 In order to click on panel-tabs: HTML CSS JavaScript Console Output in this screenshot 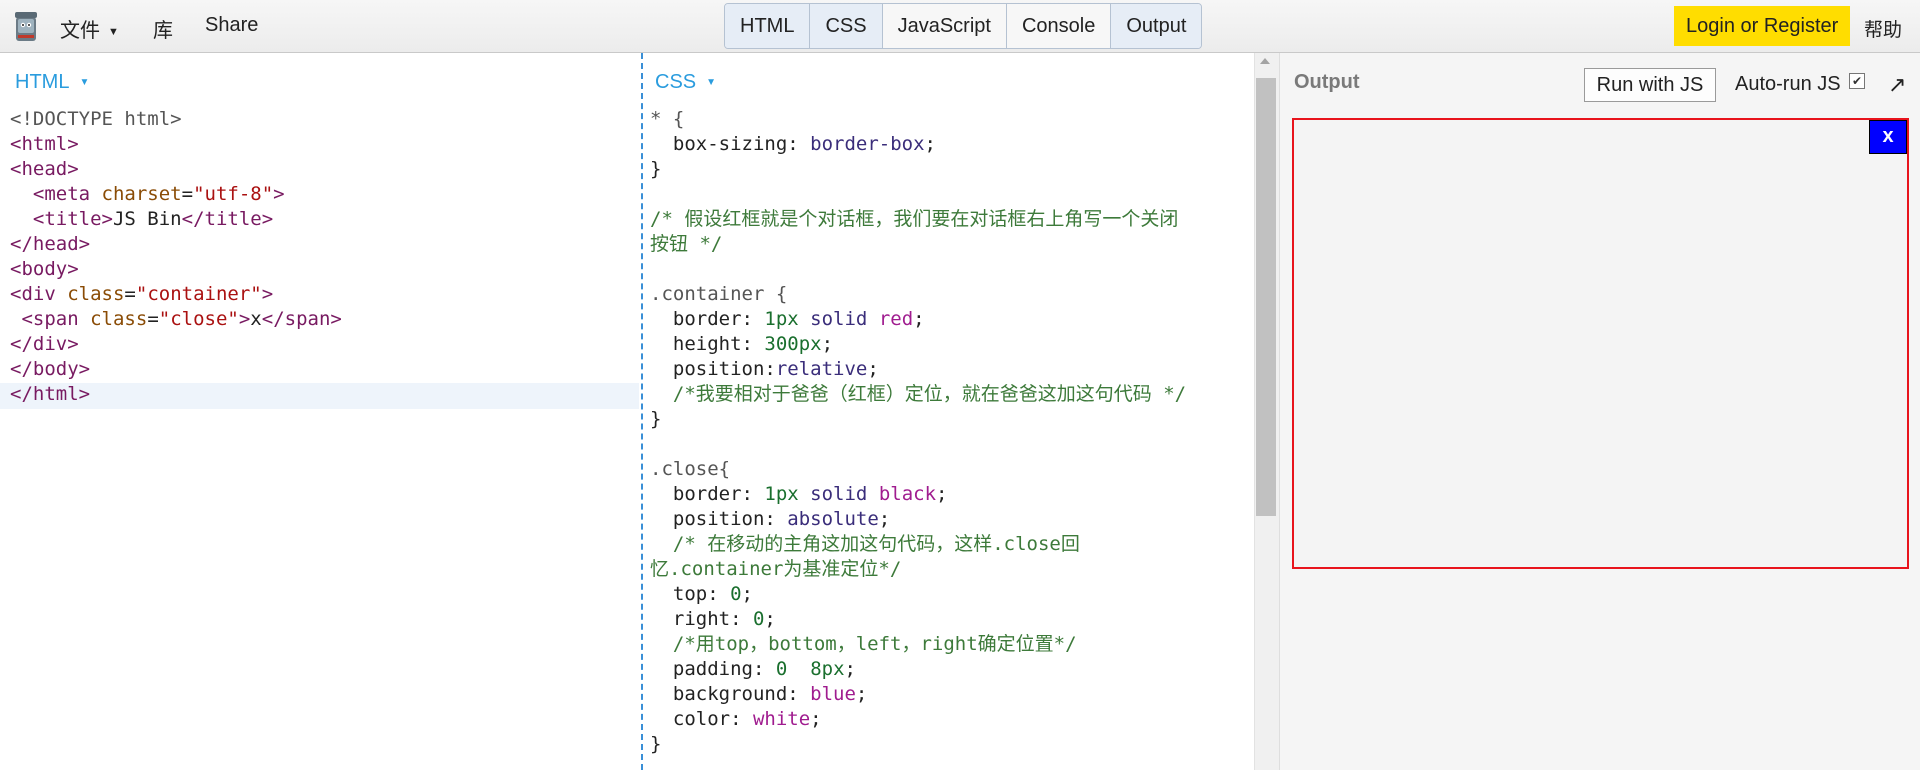, I will do `click(963, 26)`.